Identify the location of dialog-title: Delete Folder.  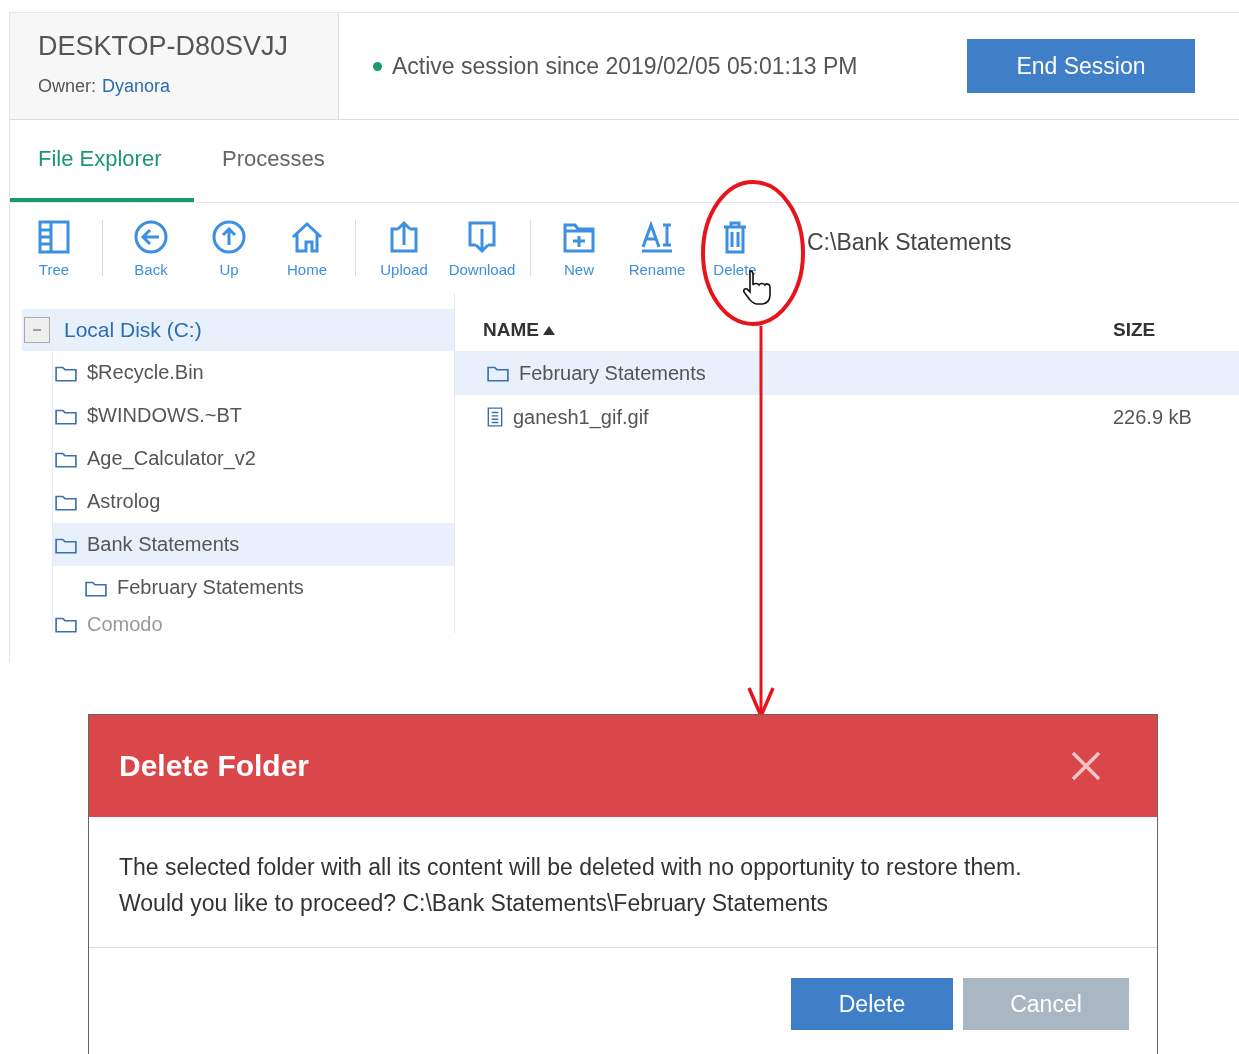
(214, 766).